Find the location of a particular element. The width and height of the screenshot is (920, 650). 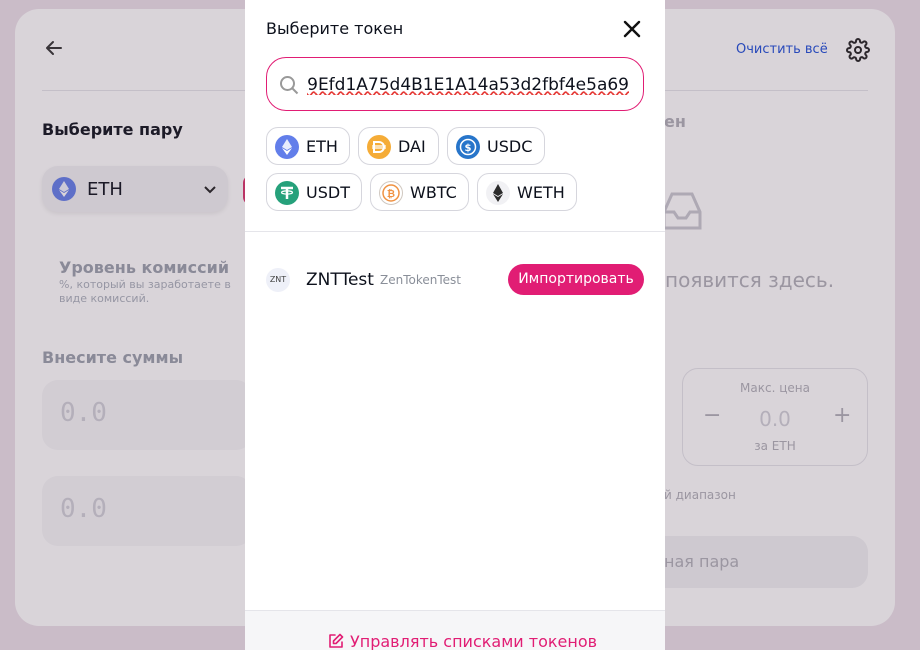

usdc-icon: $ is located at coordinates (468, 147).